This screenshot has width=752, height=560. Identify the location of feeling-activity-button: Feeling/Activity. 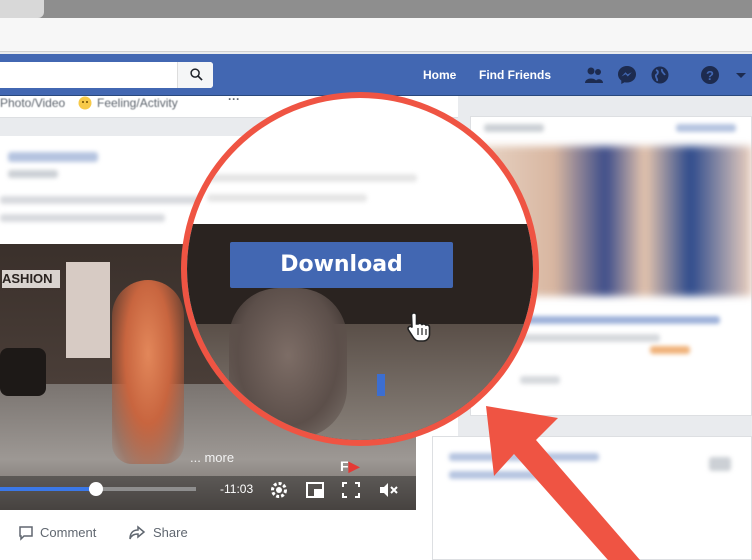
(137, 103).